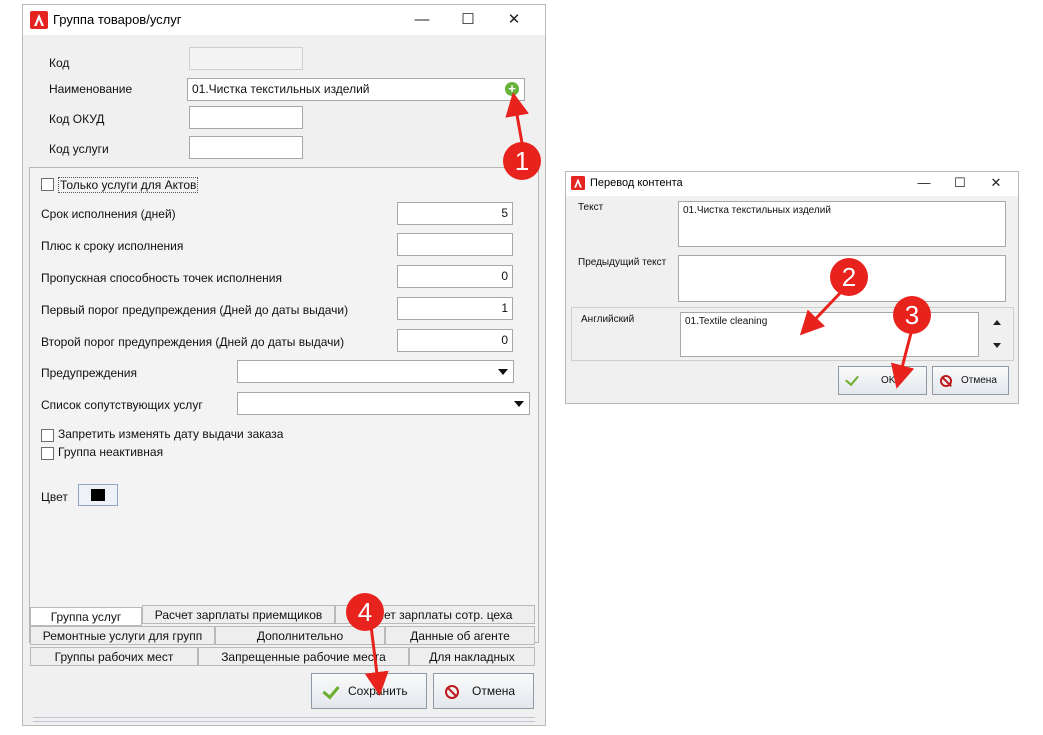 Image resolution: width=1043 pixels, height=735 pixels. What do you see at coordinates (912, 315) in the screenshot?
I see `step-marker-3: 3` at bounding box center [912, 315].